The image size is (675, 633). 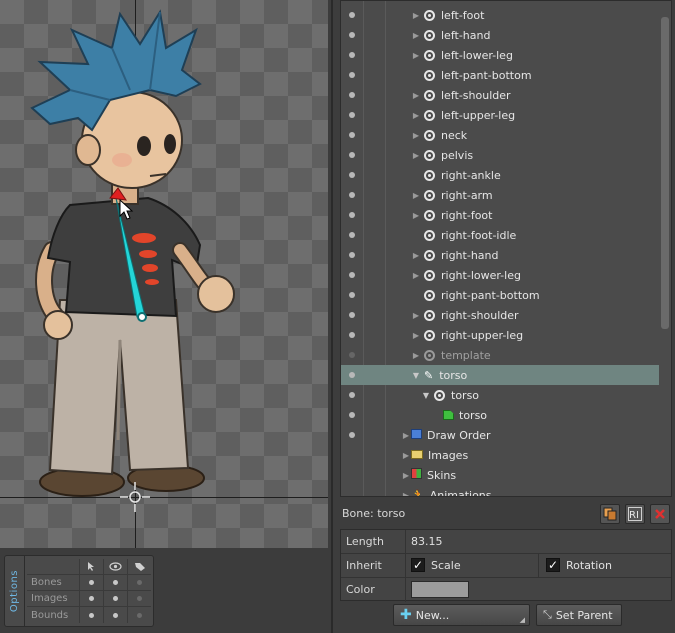 I want to click on tree-item-torso-selected: ▼ ✎ torso, so click(x=500, y=375).